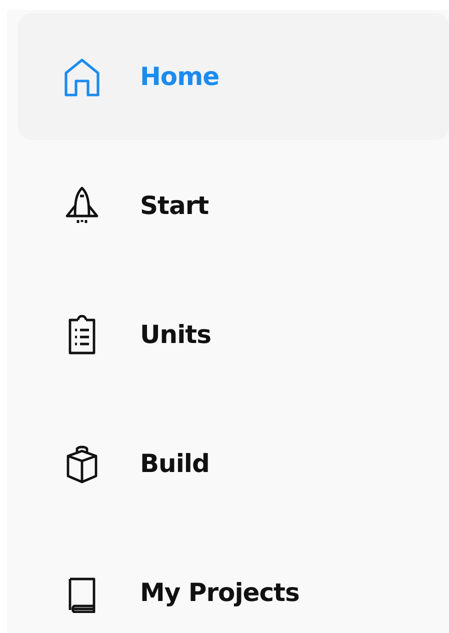  Describe the element at coordinates (82, 76) in the screenshot. I see `home-icon` at that location.